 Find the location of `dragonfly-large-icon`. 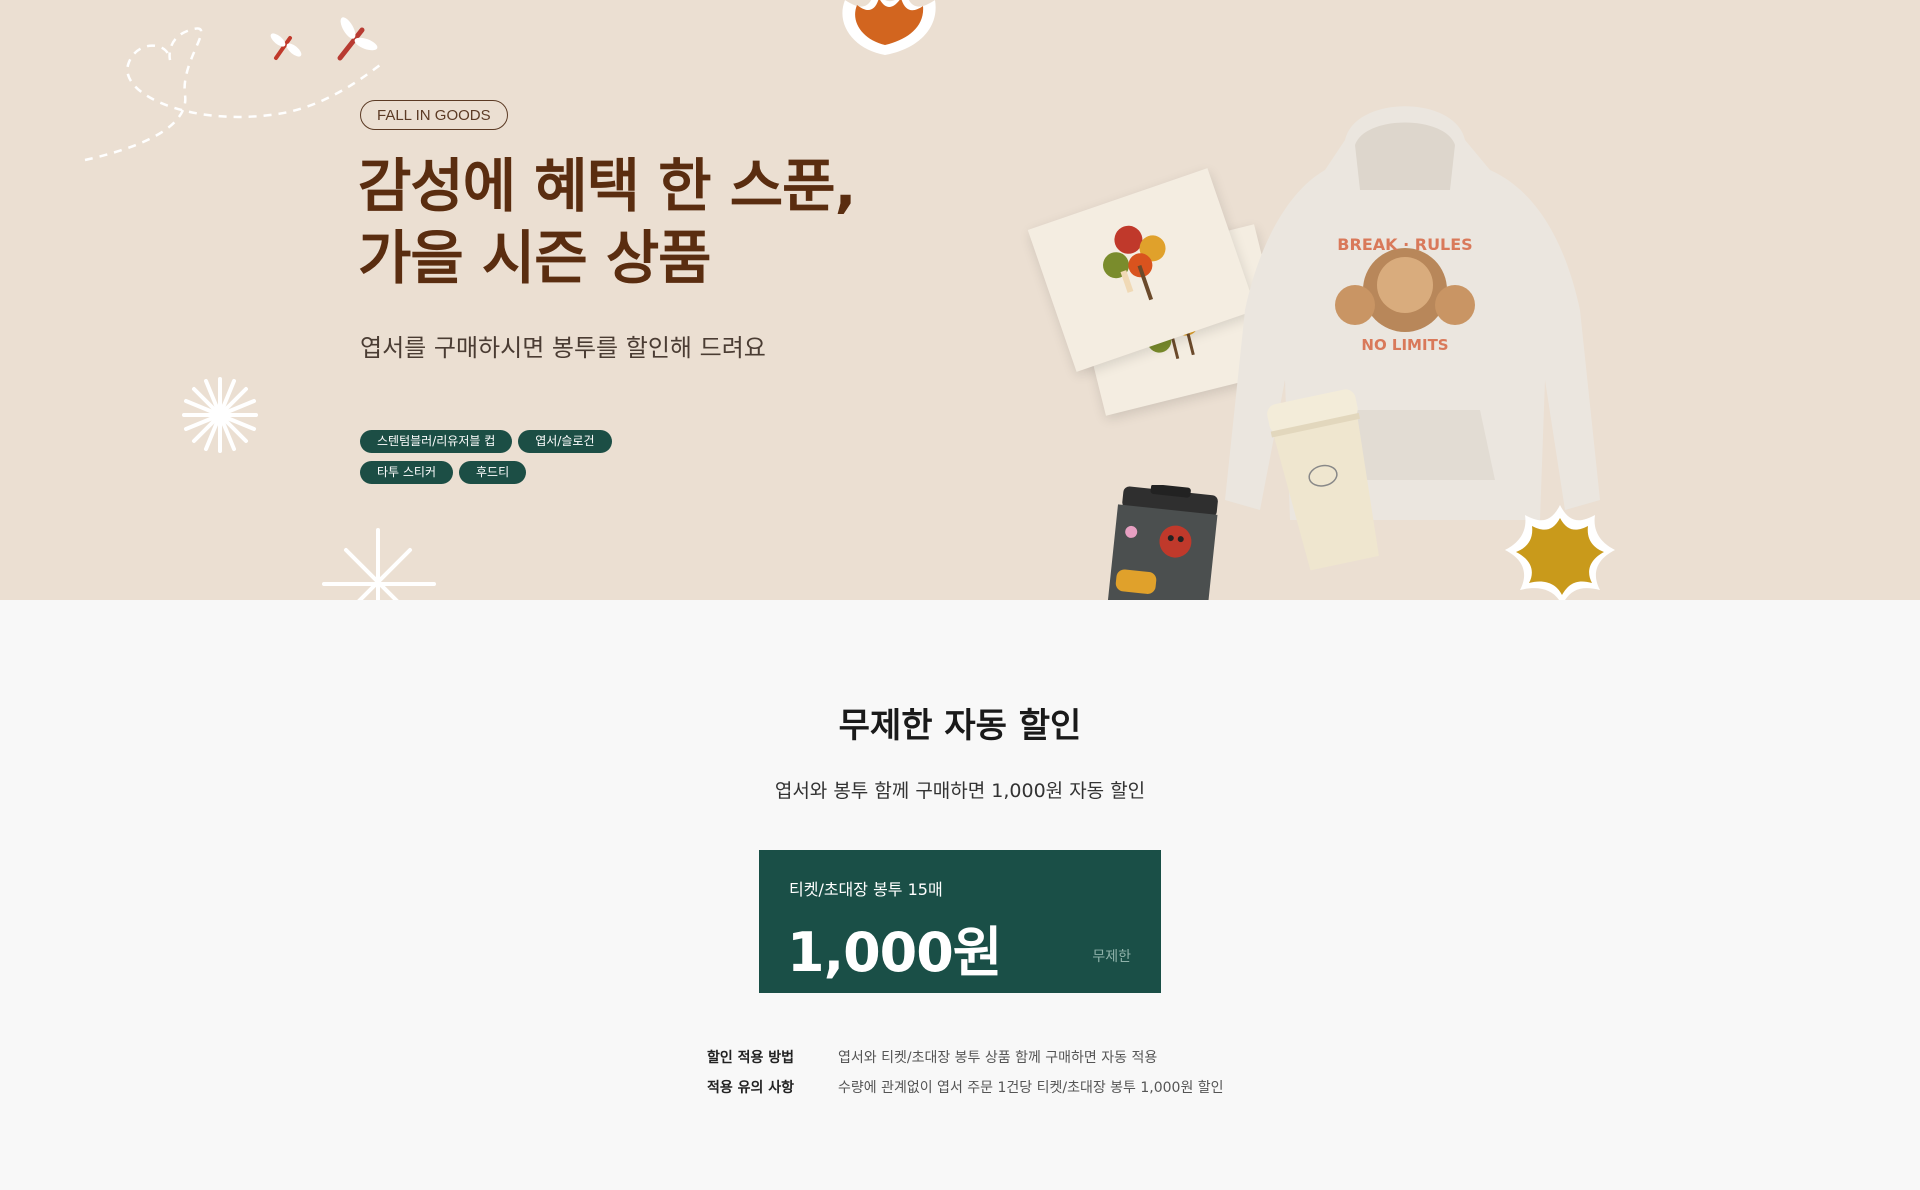

dragonfly-large-icon is located at coordinates (357, 39).